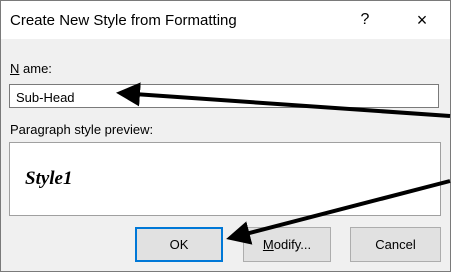 The height and width of the screenshot is (272, 451). What do you see at coordinates (338, 212) in the screenshot?
I see `arrow-to-ok-button` at bounding box center [338, 212].